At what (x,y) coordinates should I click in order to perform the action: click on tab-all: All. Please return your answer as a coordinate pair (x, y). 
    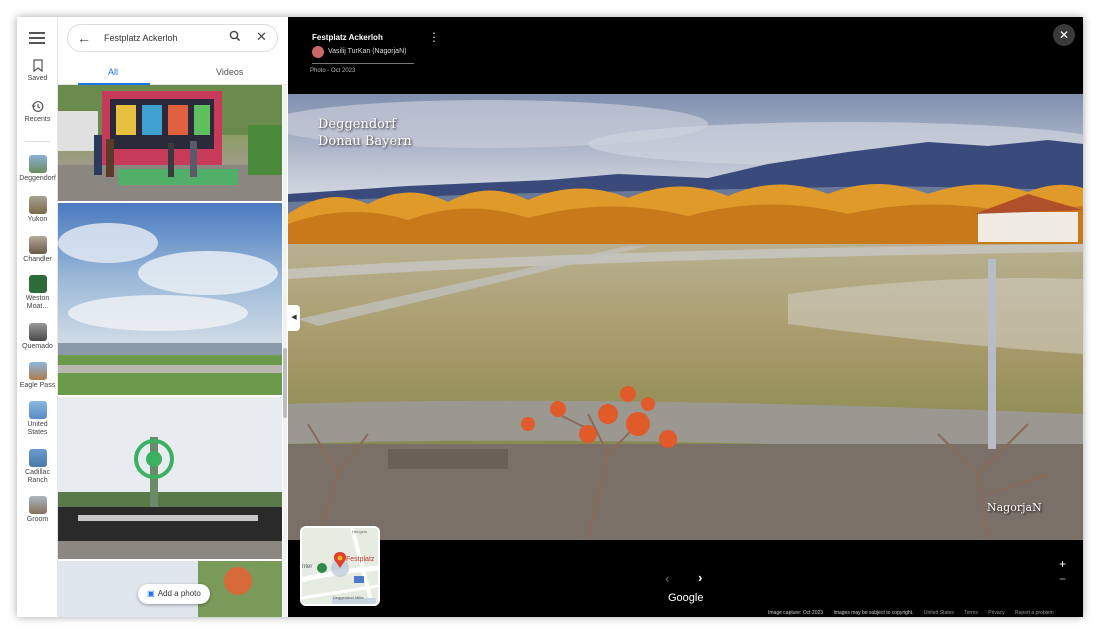
    Looking at the image, I should click on (113, 72).